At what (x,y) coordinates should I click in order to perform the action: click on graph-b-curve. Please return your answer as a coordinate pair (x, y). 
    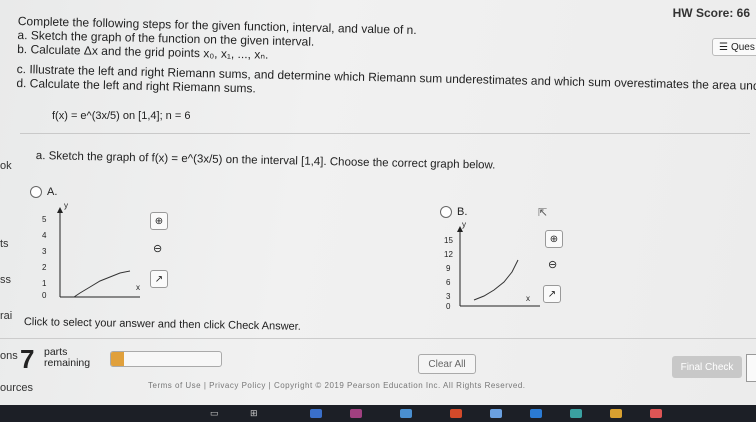
    Looking at the image, I should click on (496, 280).